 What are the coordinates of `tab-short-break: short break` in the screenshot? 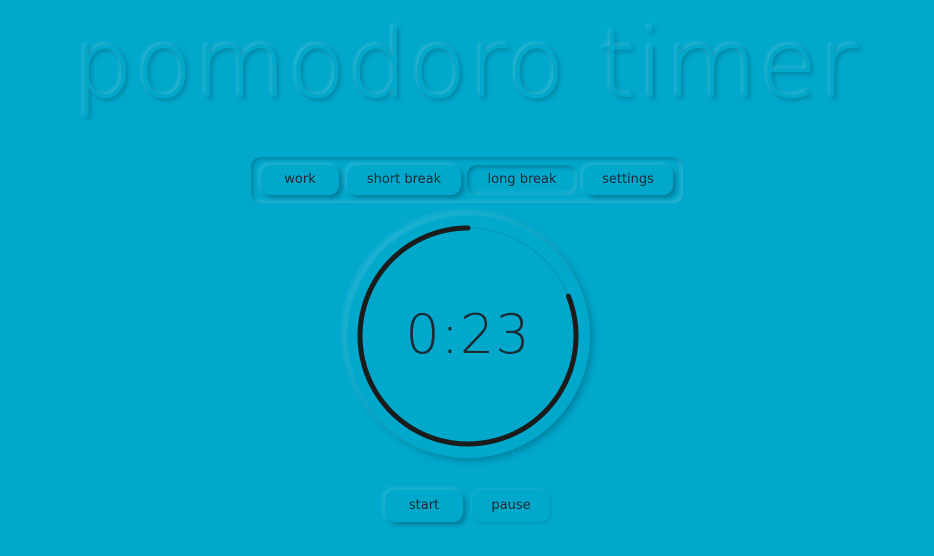 It's located at (404, 180).